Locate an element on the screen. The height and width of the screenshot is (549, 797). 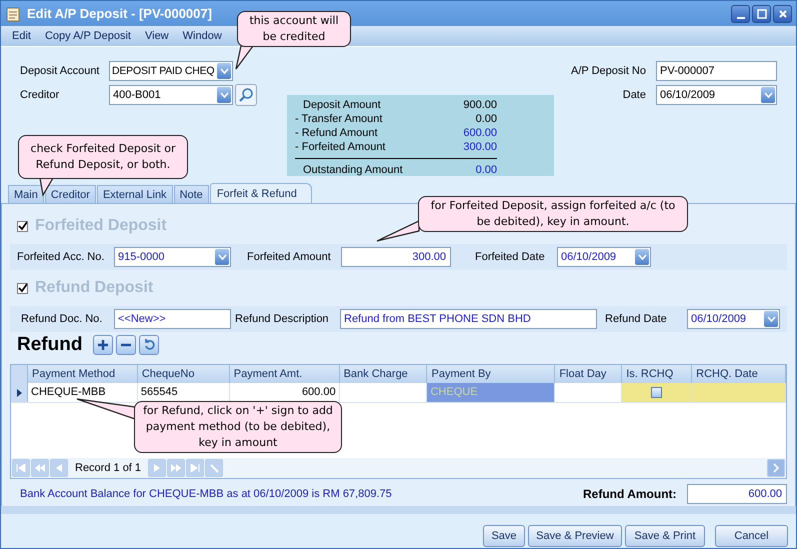
column-header: Bank Charge is located at coordinates (384, 374).